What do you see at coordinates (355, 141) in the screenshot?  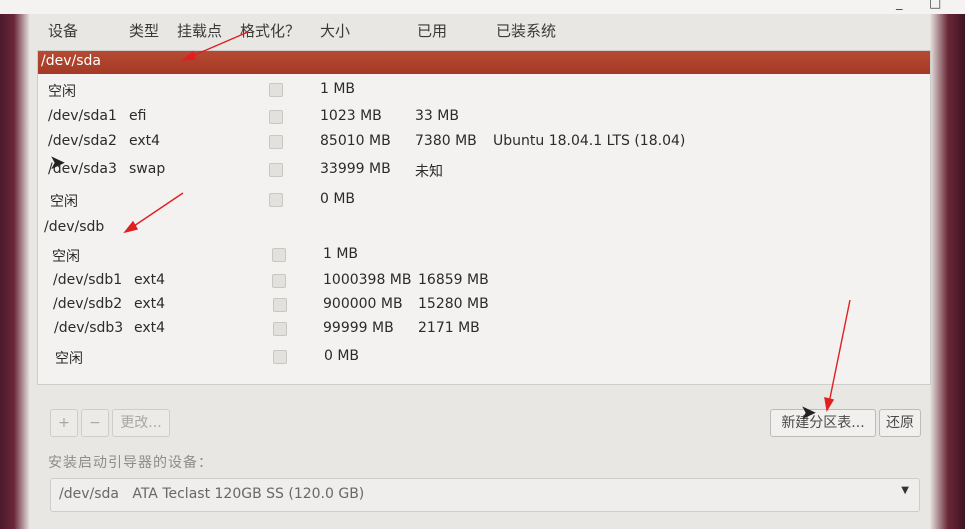 I see `row-size: 85010 MB` at bounding box center [355, 141].